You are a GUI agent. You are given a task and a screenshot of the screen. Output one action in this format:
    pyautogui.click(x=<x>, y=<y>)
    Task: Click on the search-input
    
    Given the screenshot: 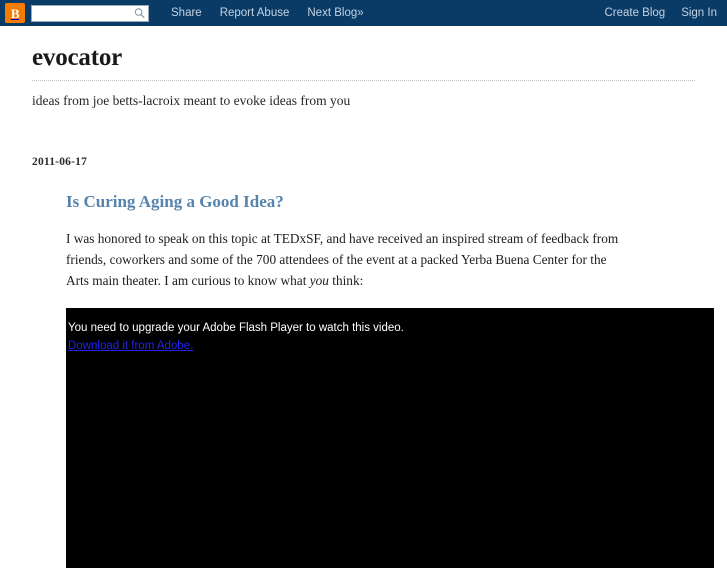 What is the action you would take?
    pyautogui.click(x=90, y=13)
    